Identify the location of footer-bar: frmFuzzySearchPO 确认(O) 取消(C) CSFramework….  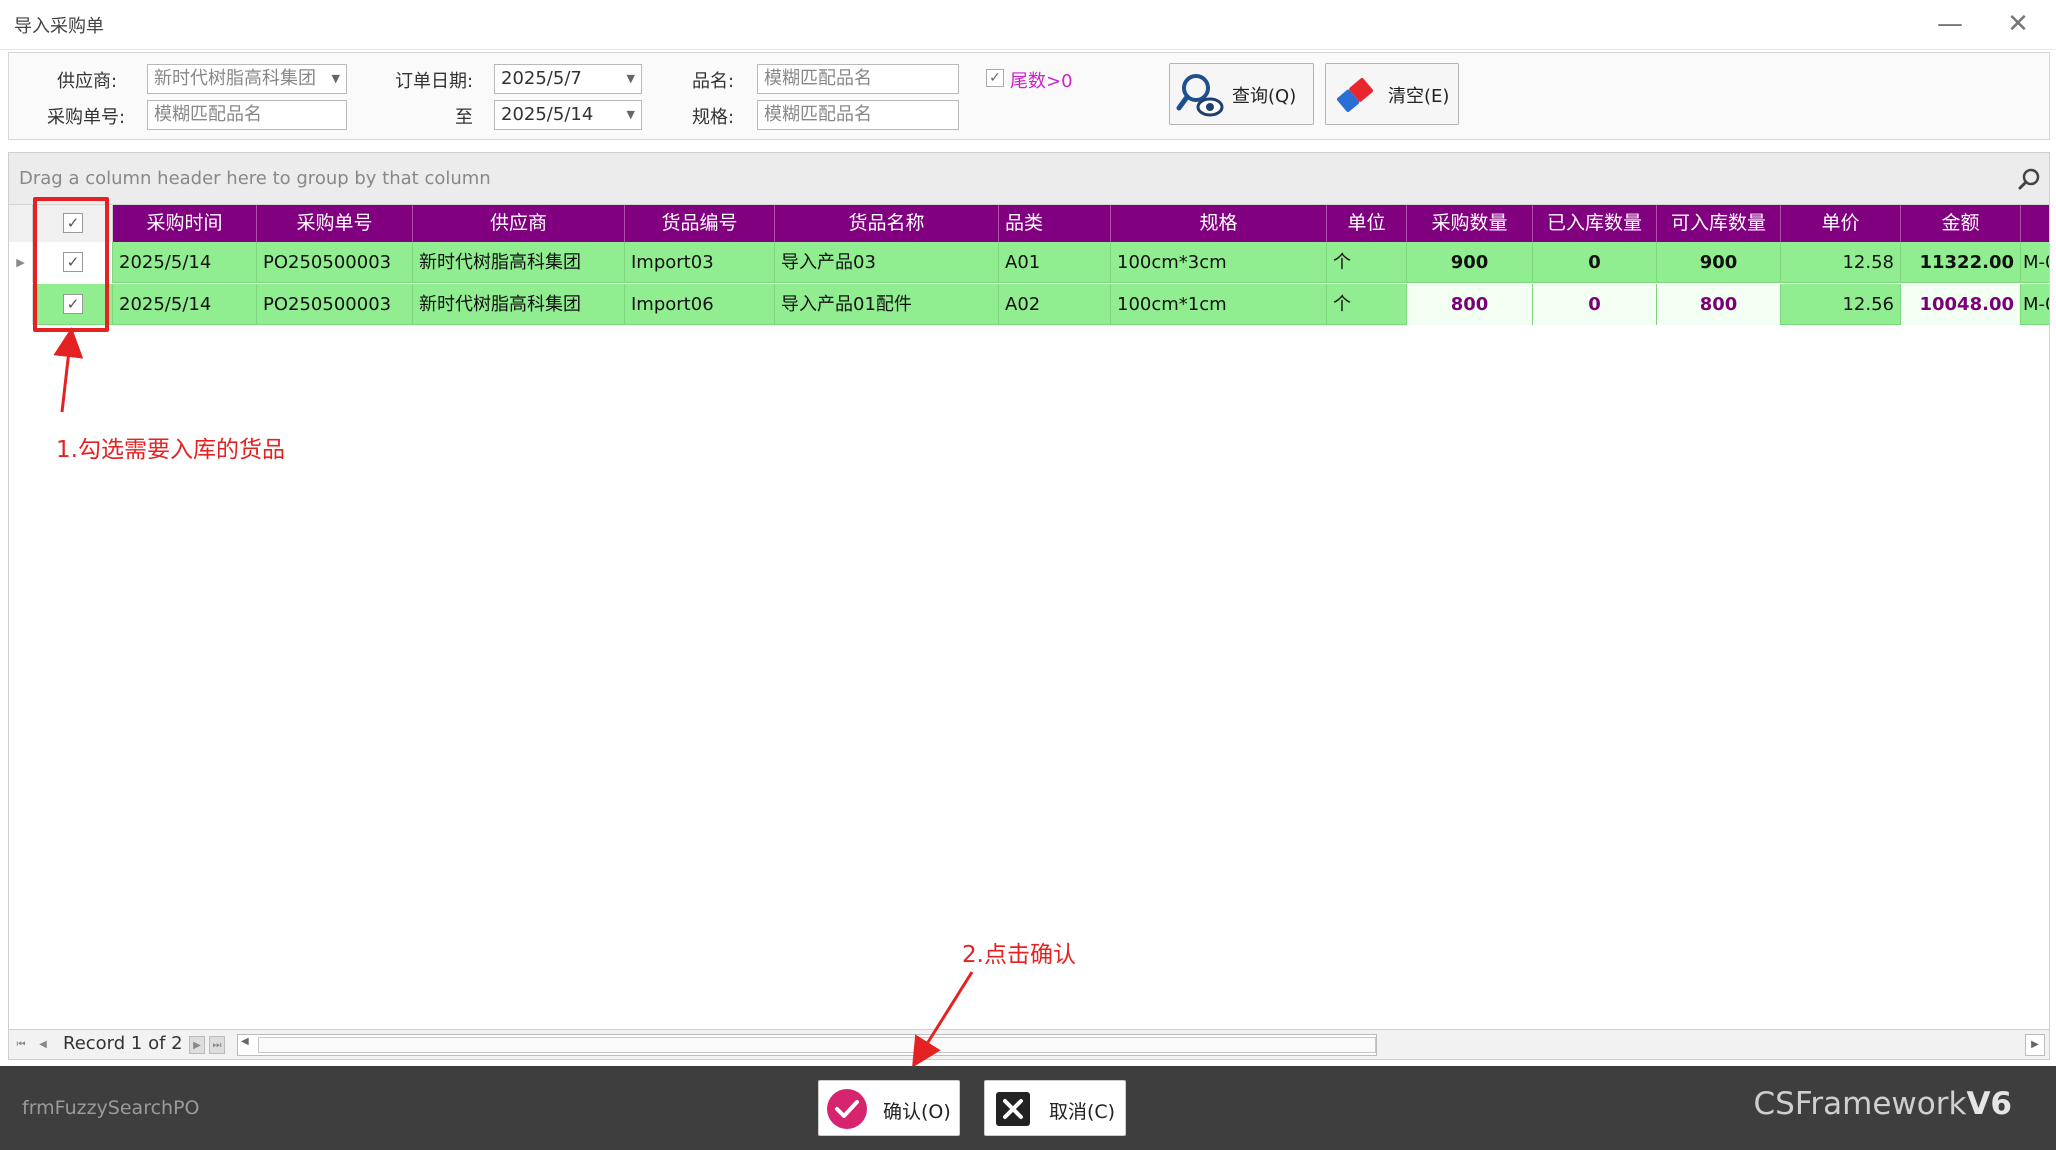
(1028, 1108).